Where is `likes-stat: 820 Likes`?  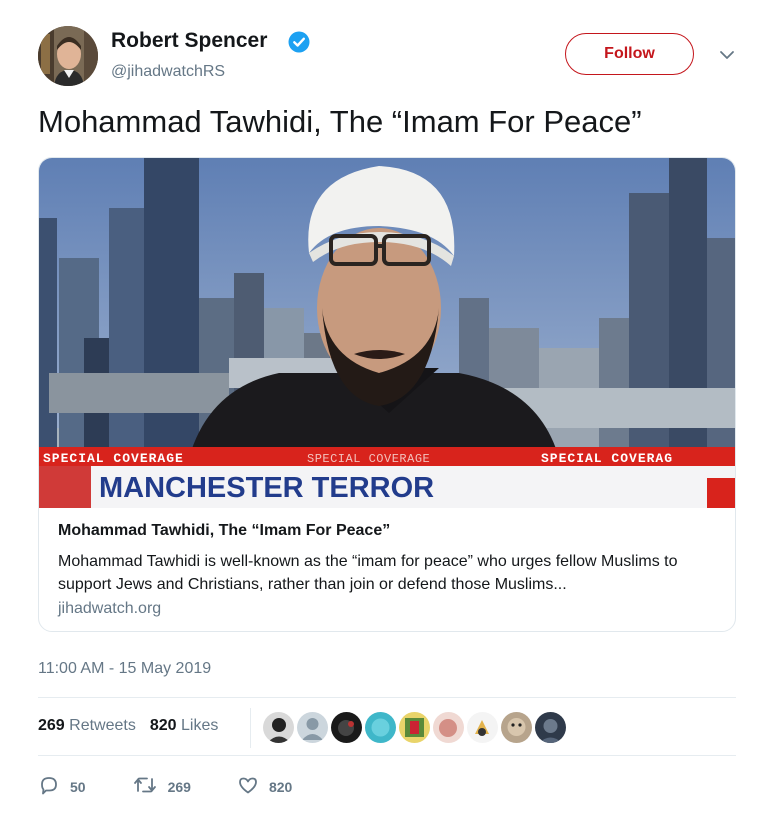 likes-stat: 820 Likes is located at coordinates (184, 726).